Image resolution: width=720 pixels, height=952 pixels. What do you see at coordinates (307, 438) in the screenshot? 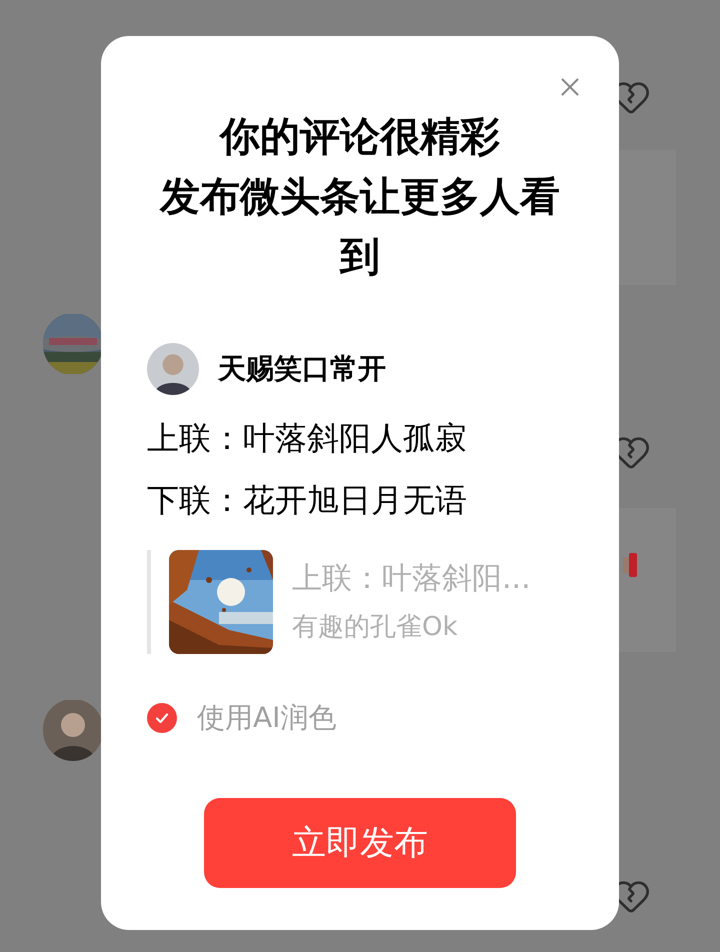
I see `couplet-line: 上联：叶落斜阳人孤寂` at bounding box center [307, 438].